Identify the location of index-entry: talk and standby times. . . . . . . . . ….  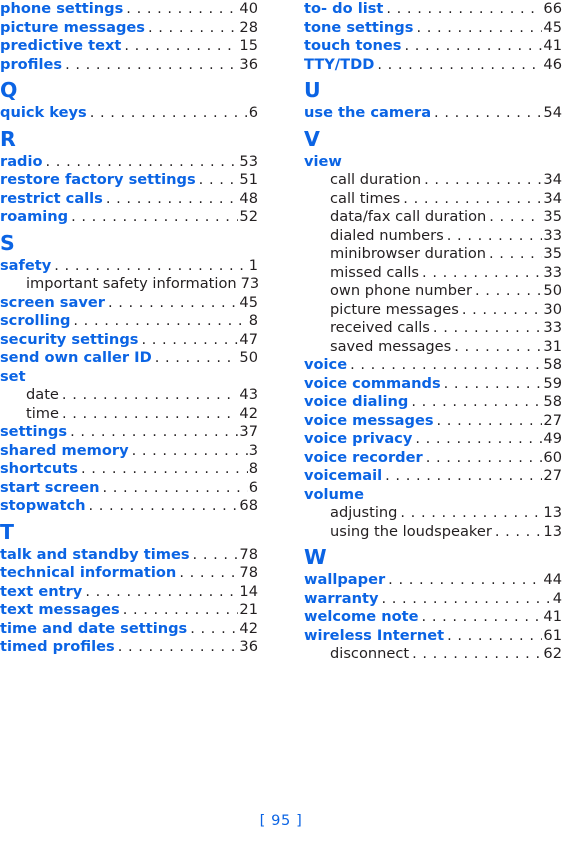
(129, 555).